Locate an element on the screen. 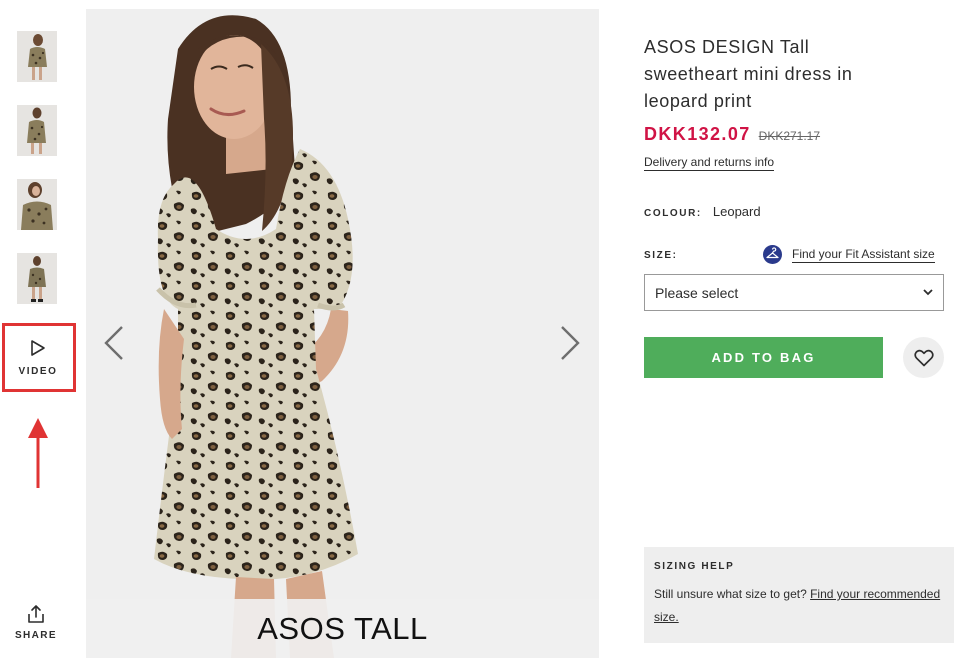 The height and width of the screenshot is (658, 962). save-for-later-button is located at coordinates (923, 357).